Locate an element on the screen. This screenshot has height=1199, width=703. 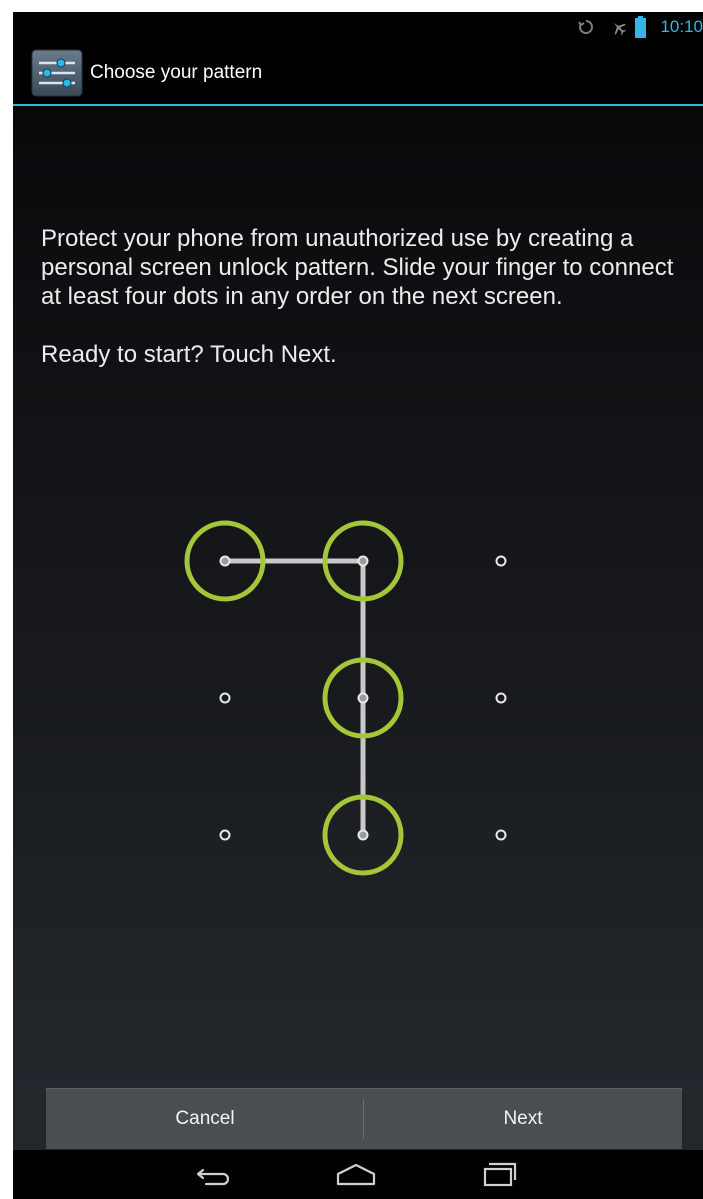
home-button is located at coordinates (356, 1174).